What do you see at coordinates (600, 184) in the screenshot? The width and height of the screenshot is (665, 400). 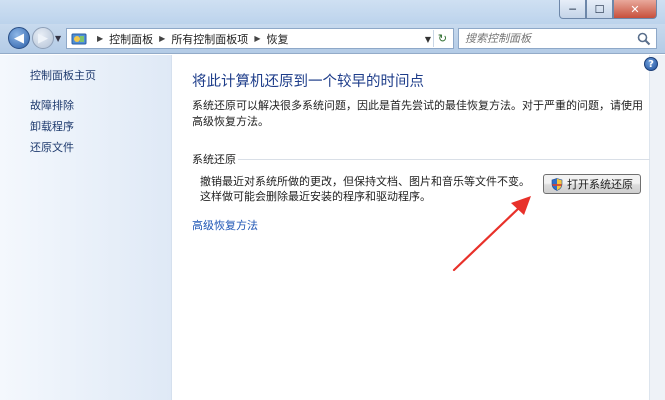 I see `open-system-restore-label: 打开系统还原` at bounding box center [600, 184].